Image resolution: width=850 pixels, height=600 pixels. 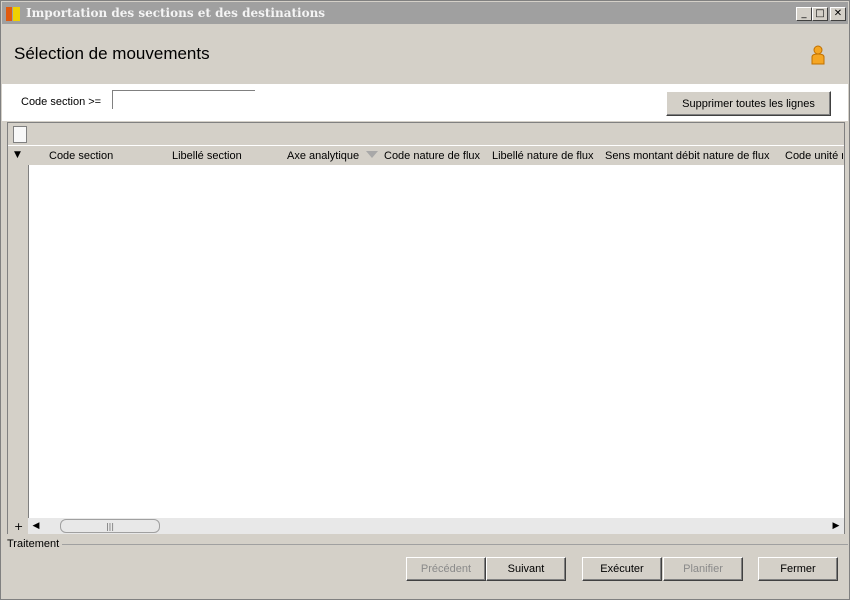 I want to click on row-selector-column, so click(x=18, y=339).